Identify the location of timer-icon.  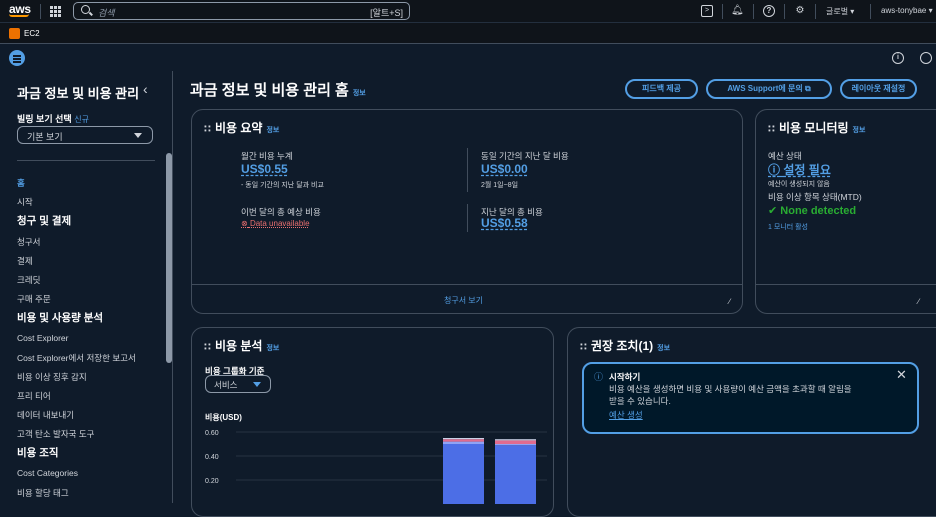
(926, 58).